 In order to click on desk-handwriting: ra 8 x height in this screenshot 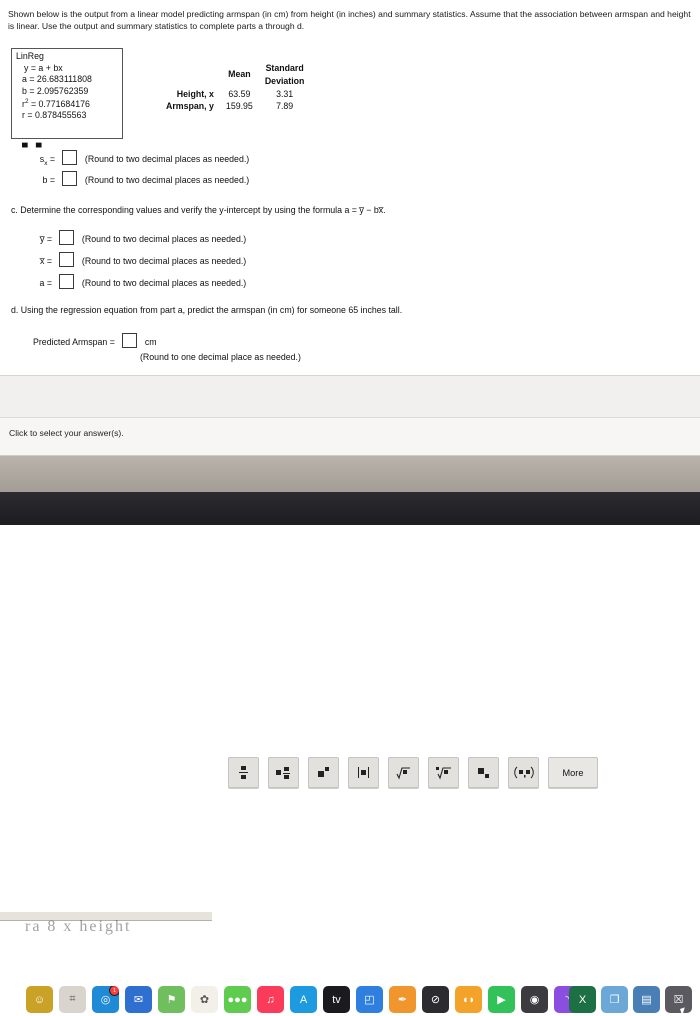, I will do `click(78, 926)`.